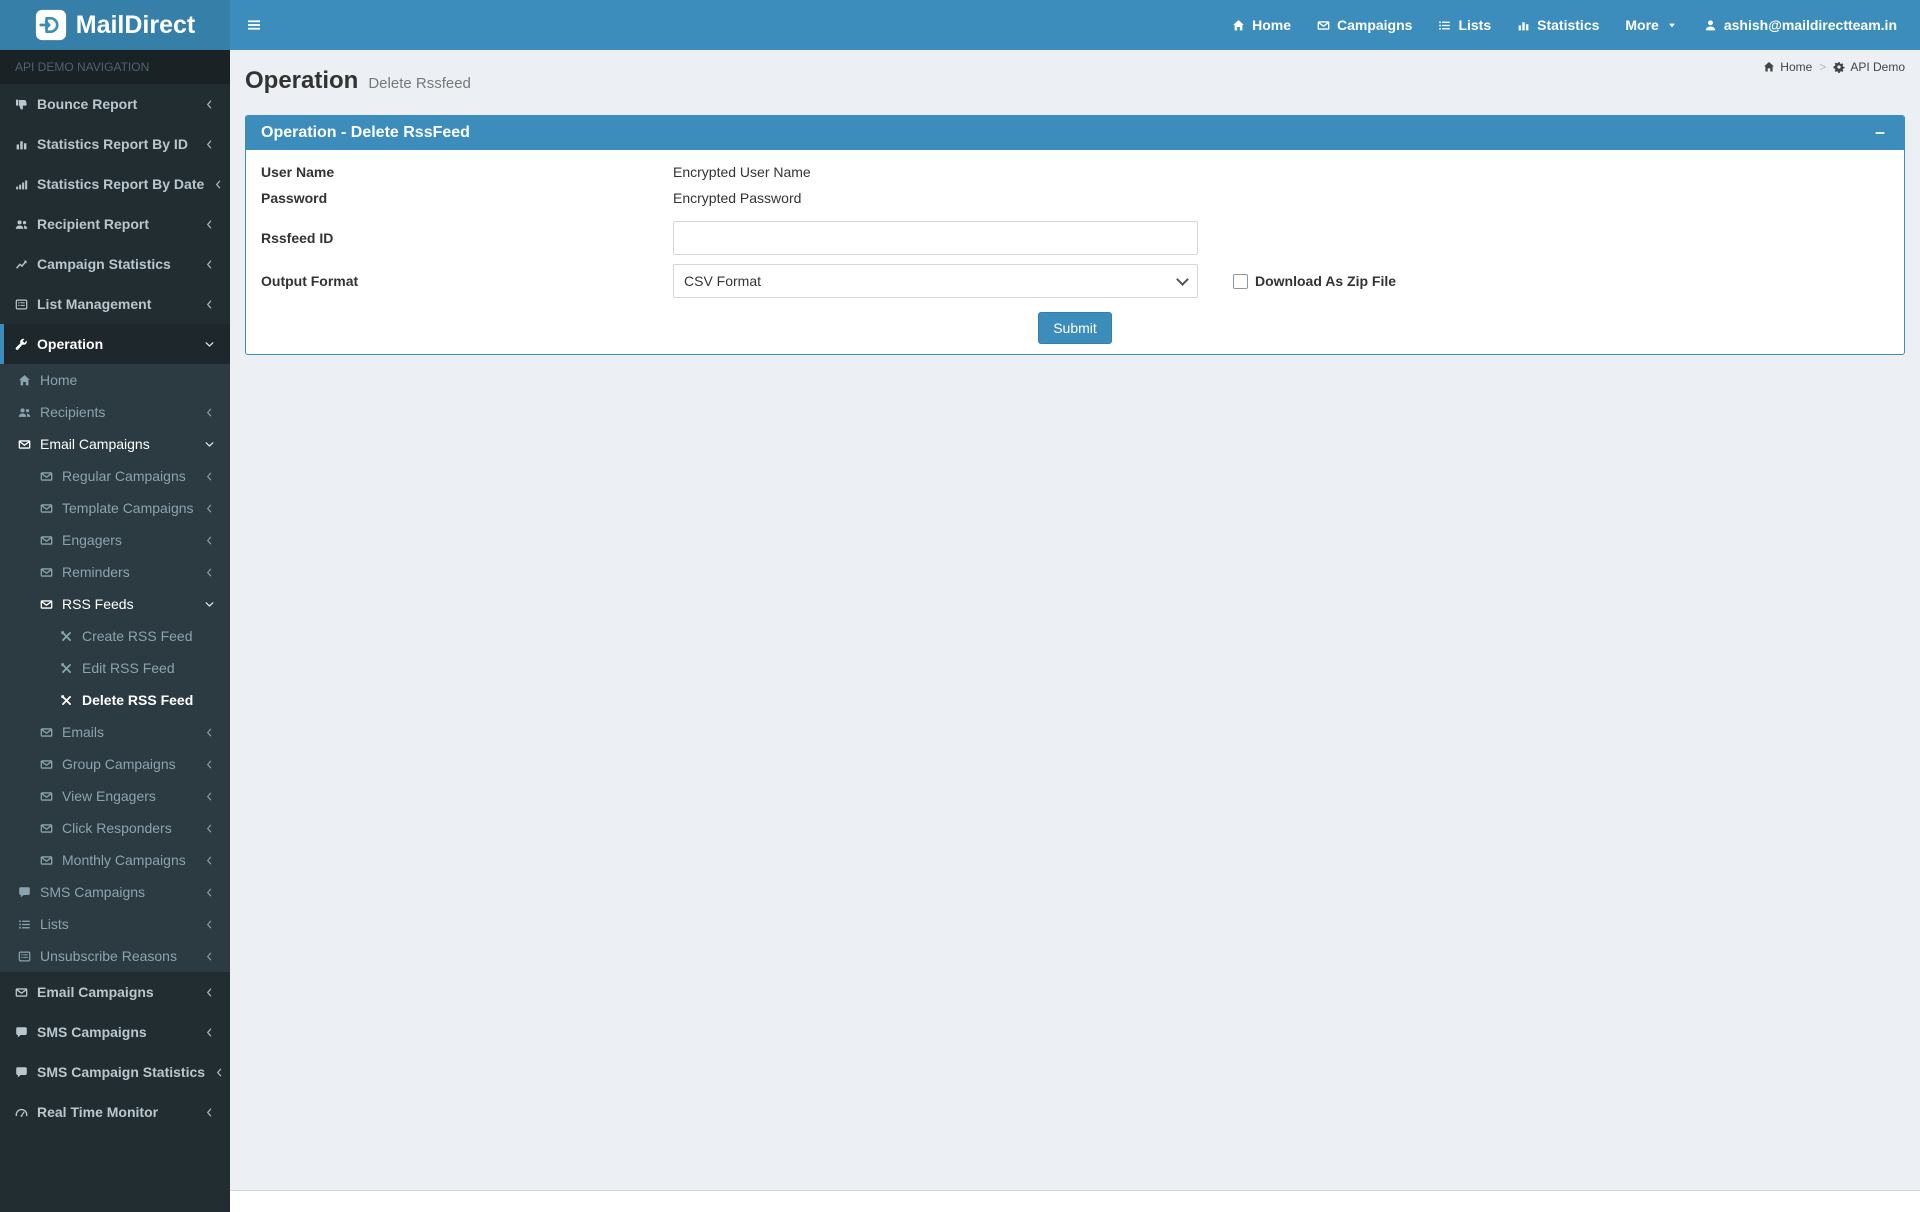 The height and width of the screenshot is (1212, 1920). Describe the element at coordinates (70, 344) in the screenshot. I see `sidebar-item-label: Operation` at that location.